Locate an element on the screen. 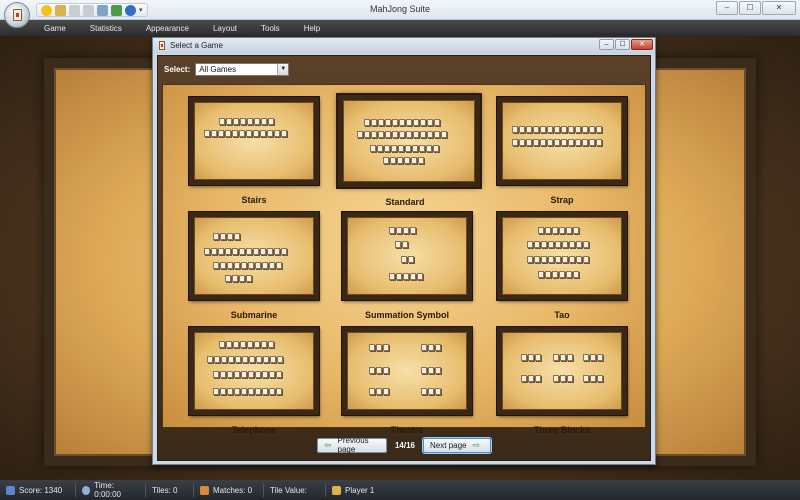 The height and width of the screenshot is (500, 800). game-card-submarine: Submarine is located at coordinates (254, 266).